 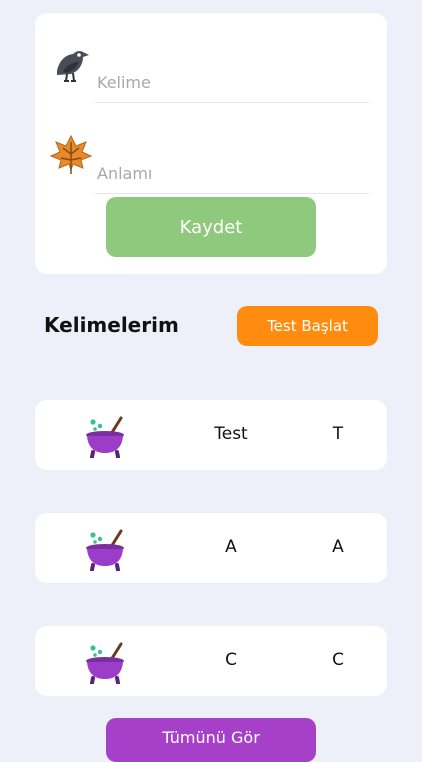 What do you see at coordinates (338, 660) in the screenshot?
I see `meaning-text: C` at bounding box center [338, 660].